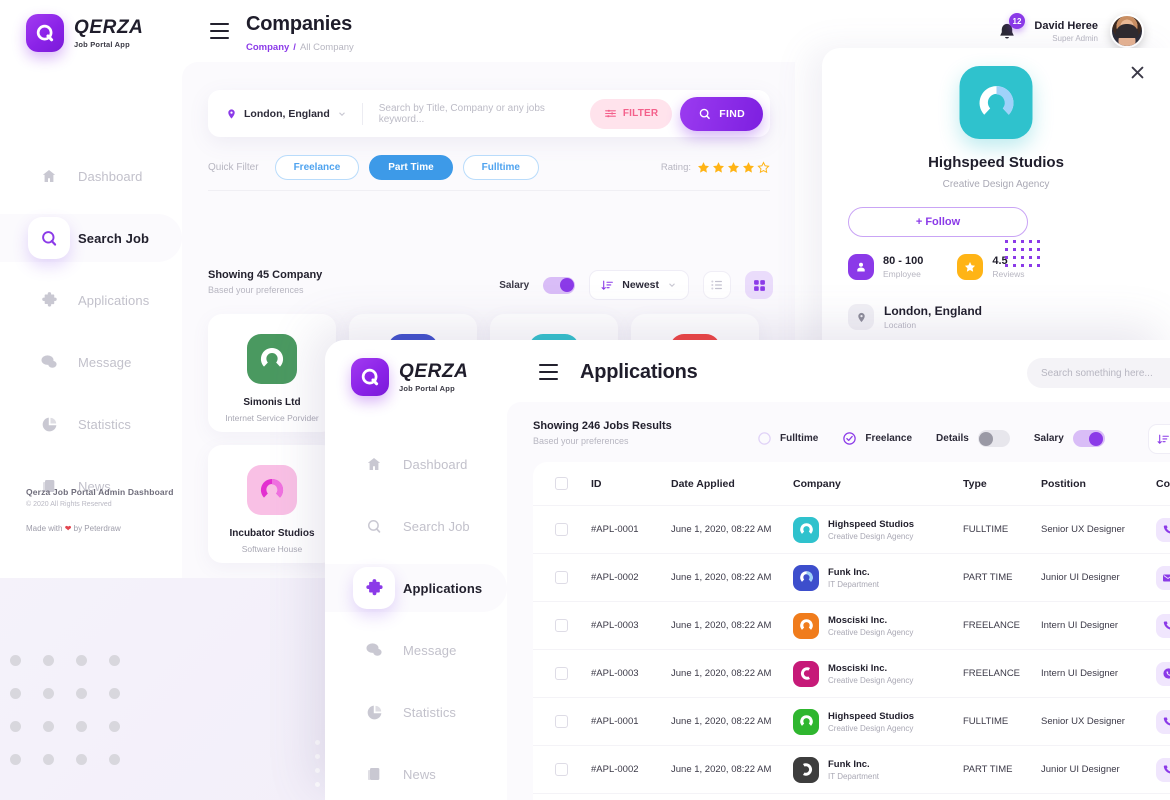  I want to click on user-icon, so click(861, 267).